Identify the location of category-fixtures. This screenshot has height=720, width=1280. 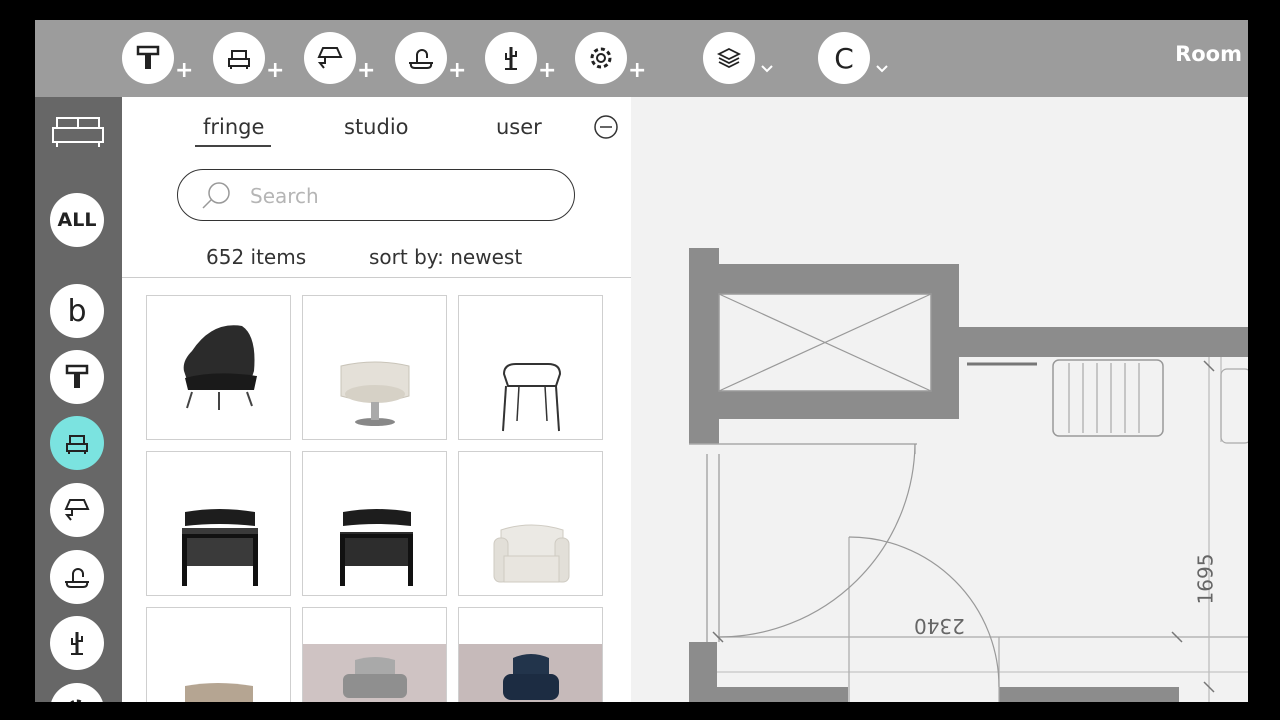
(77, 577).